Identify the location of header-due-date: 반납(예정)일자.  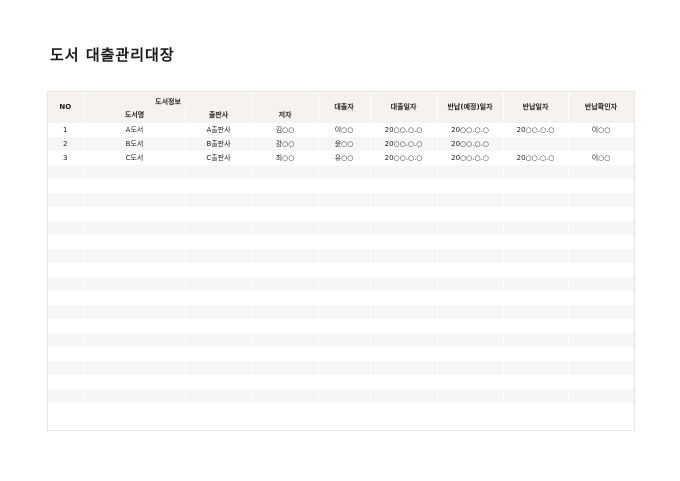
(470, 107).